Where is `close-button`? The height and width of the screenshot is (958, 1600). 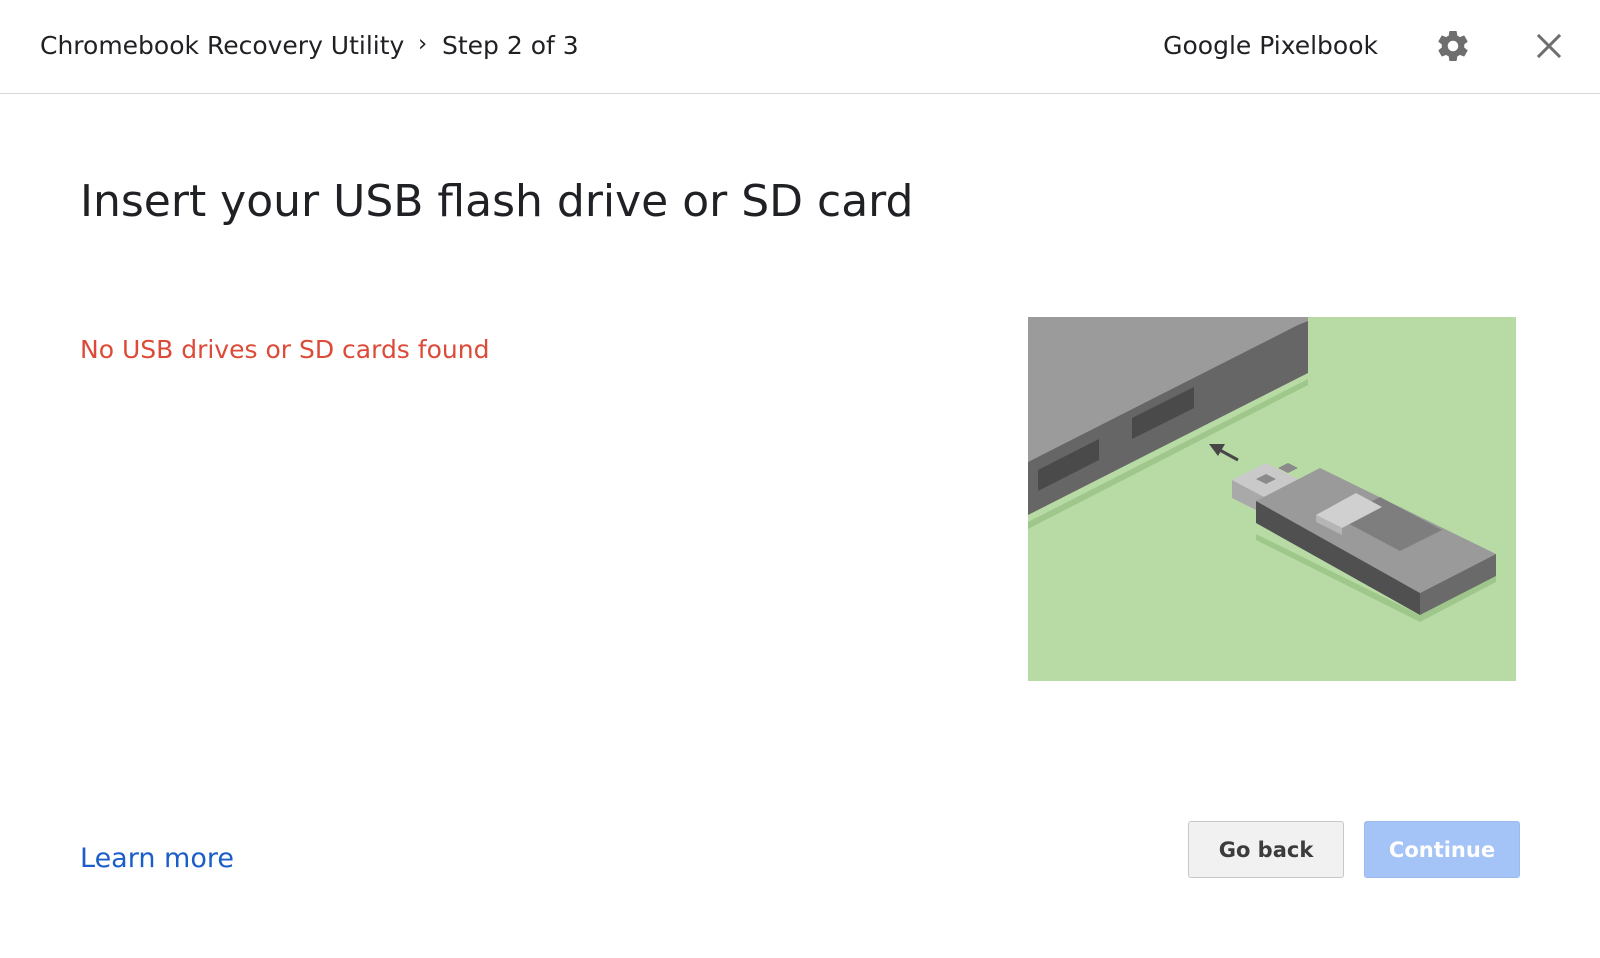
close-button is located at coordinates (1549, 46).